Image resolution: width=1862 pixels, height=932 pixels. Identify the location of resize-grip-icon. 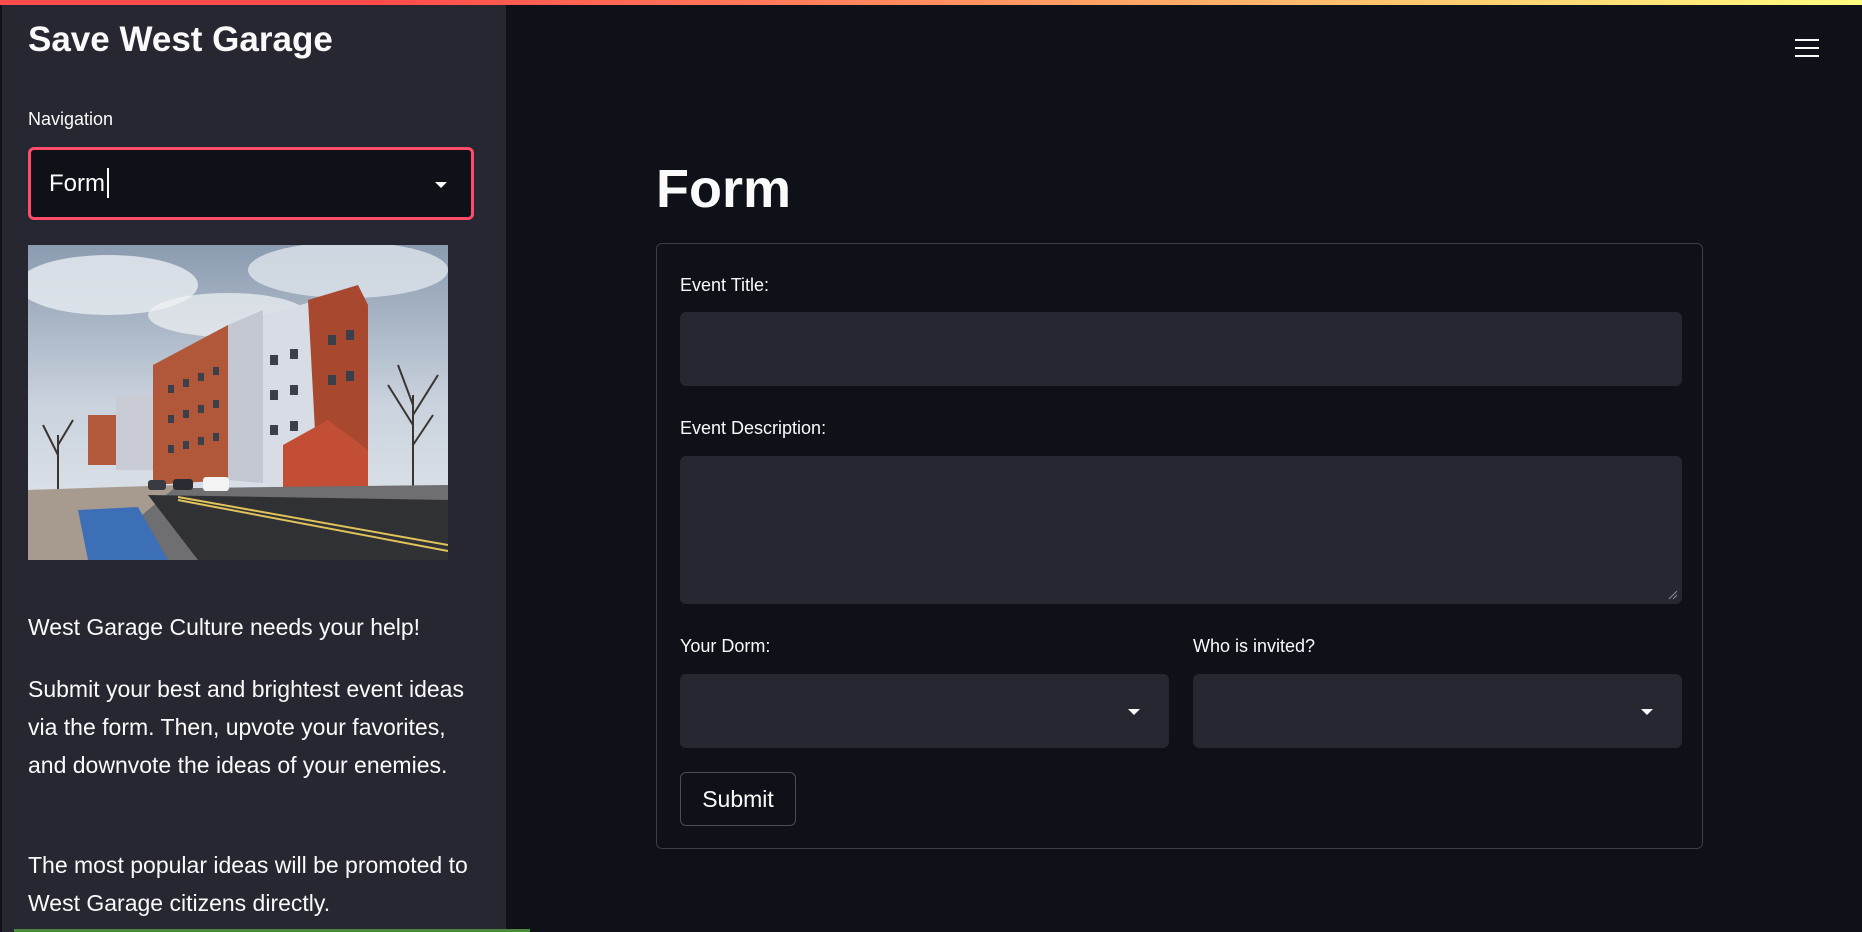
(1673, 595).